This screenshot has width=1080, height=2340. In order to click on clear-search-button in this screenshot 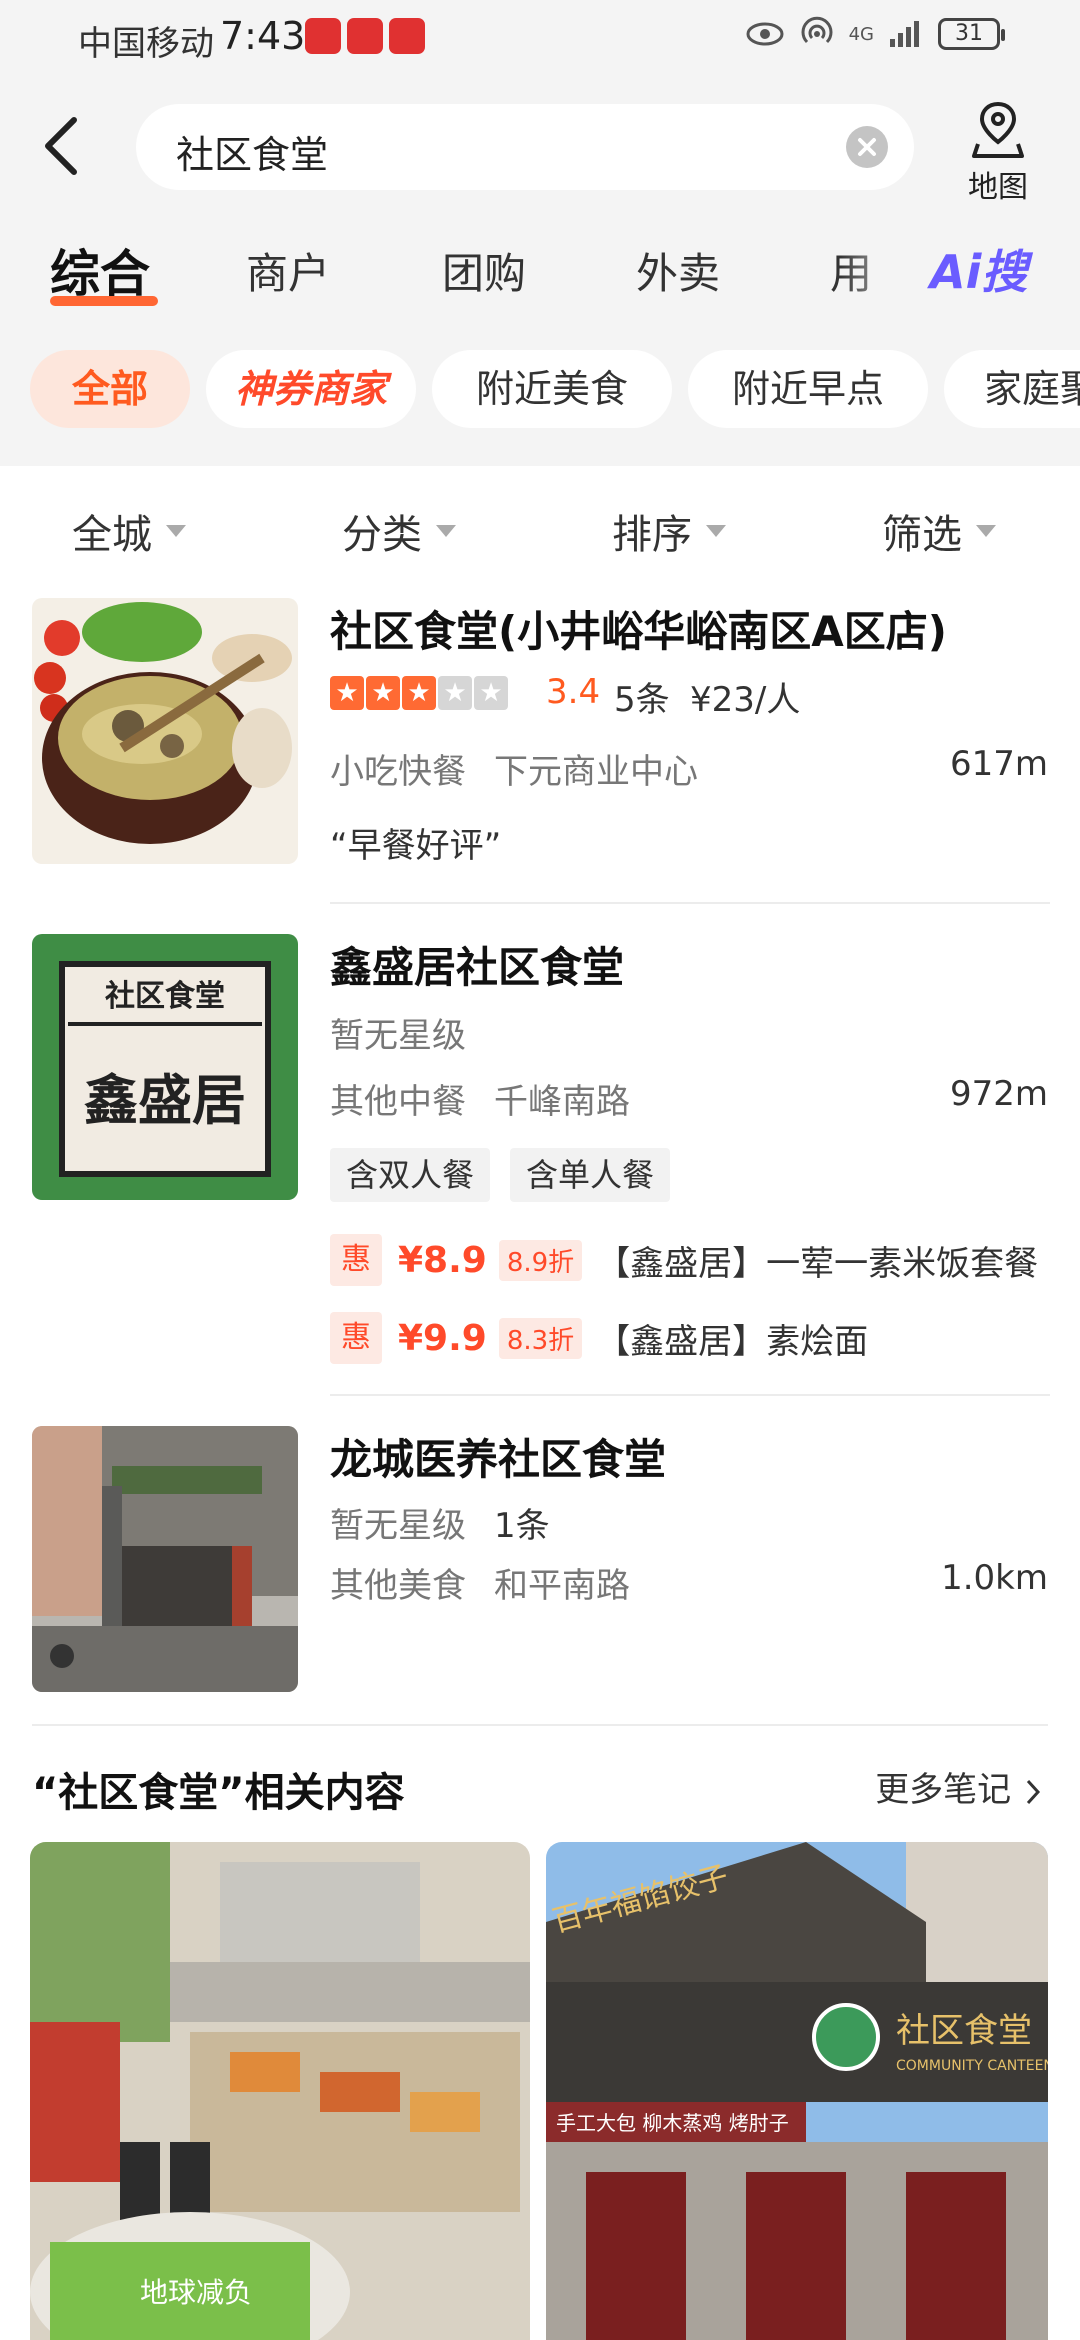, I will do `click(867, 147)`.